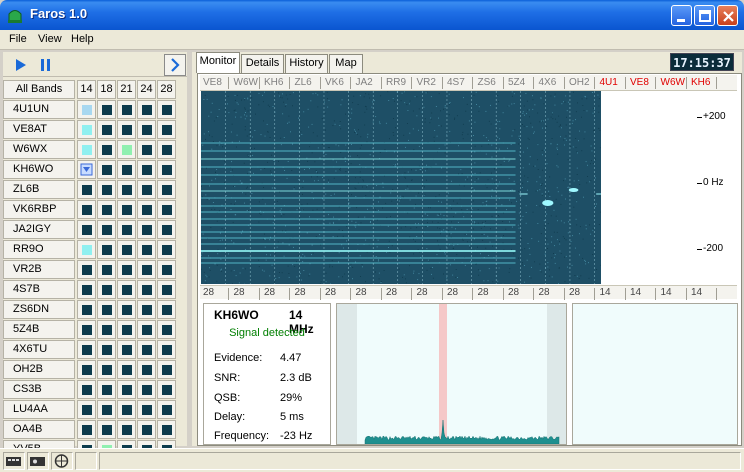 This screenshot has height=472, width=744. I want to click on beacon-row: ZL6B, so click(95, 190).